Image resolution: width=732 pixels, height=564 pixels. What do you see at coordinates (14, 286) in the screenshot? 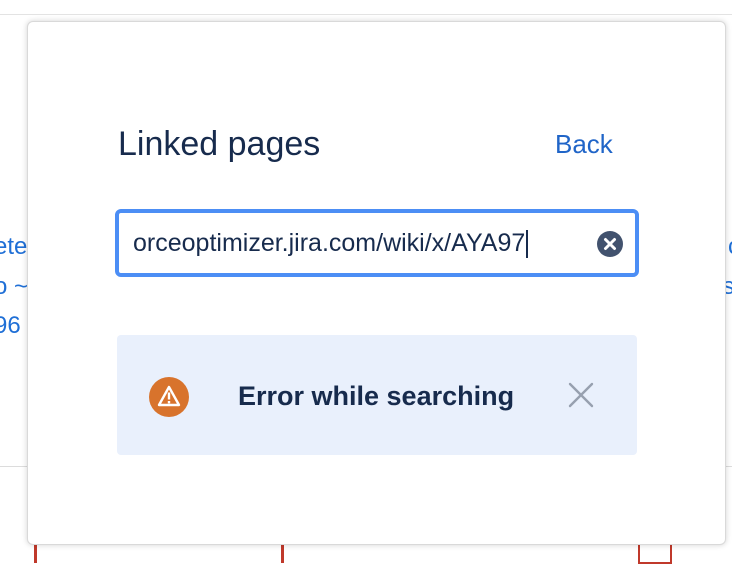
I see `background-link-fragment: o ~` at bounding box center [14, 286].